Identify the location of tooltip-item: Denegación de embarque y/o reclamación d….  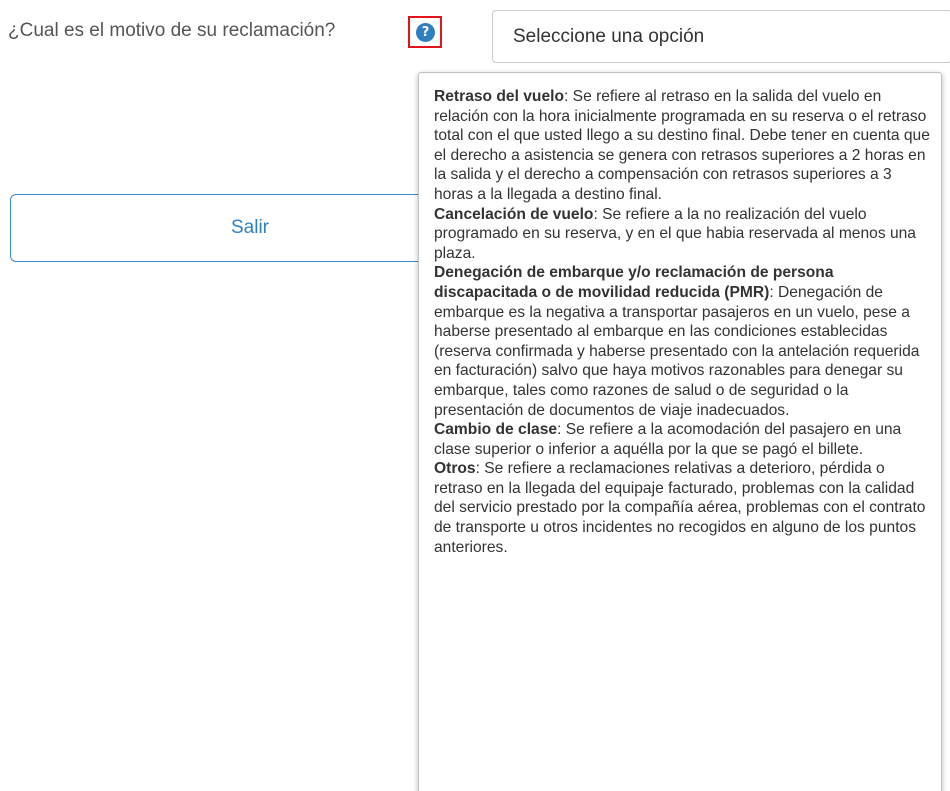
(683, 341).